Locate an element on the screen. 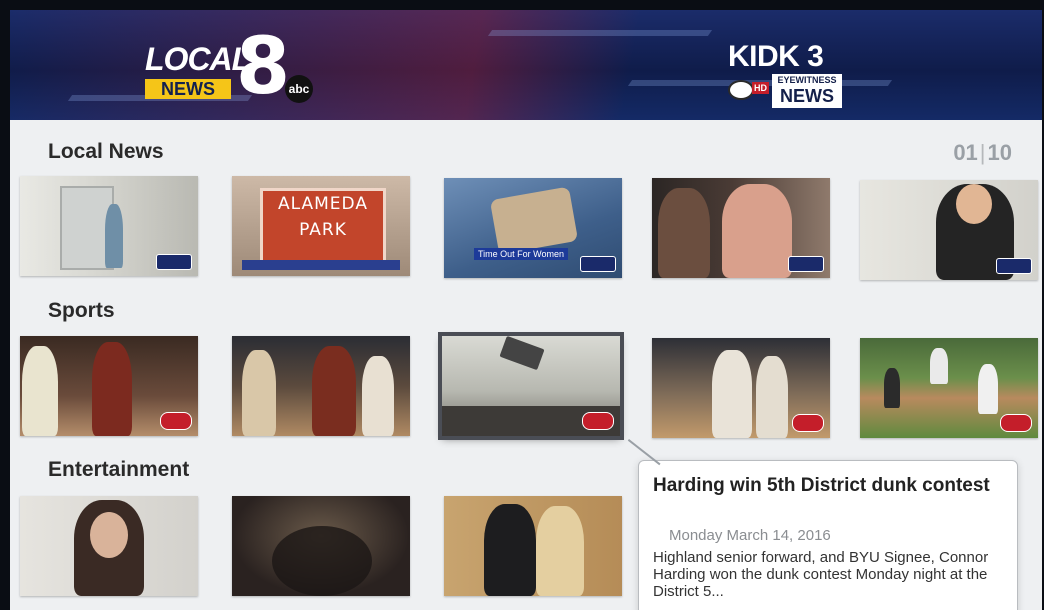 The image size is (1044, 610). kidk3-logo: KIDK 3 HD EYEWITNESS NEWS is located at coordinates (788, 76).